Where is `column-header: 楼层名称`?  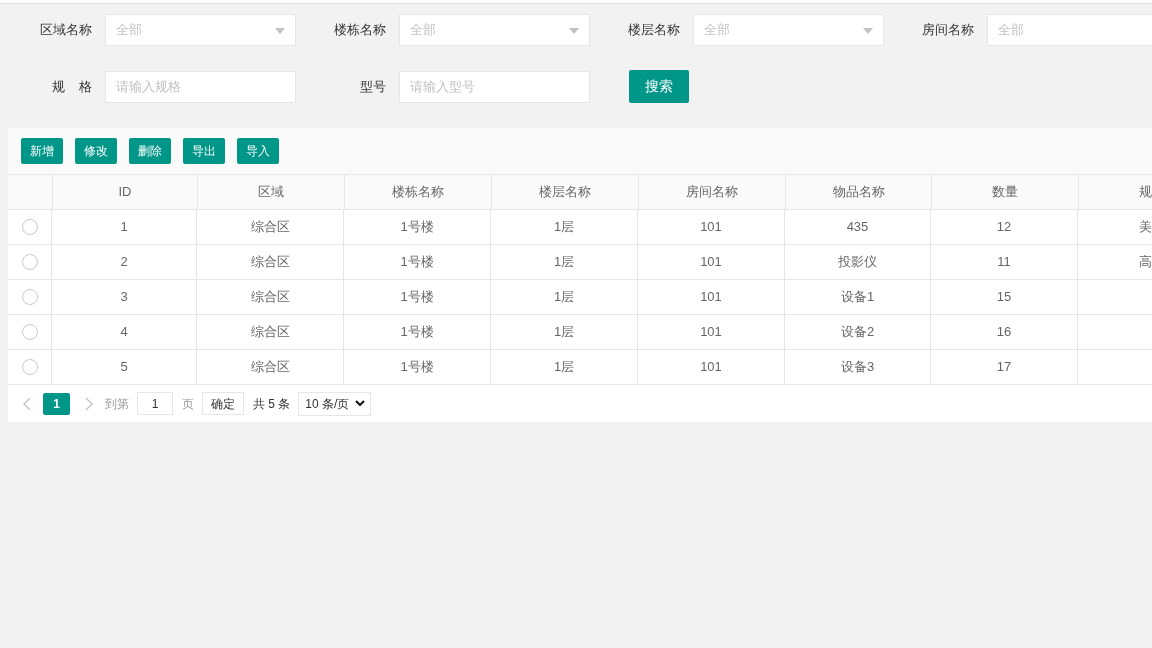 column-header: 楼层名称 is located at coordinates (565, 192).